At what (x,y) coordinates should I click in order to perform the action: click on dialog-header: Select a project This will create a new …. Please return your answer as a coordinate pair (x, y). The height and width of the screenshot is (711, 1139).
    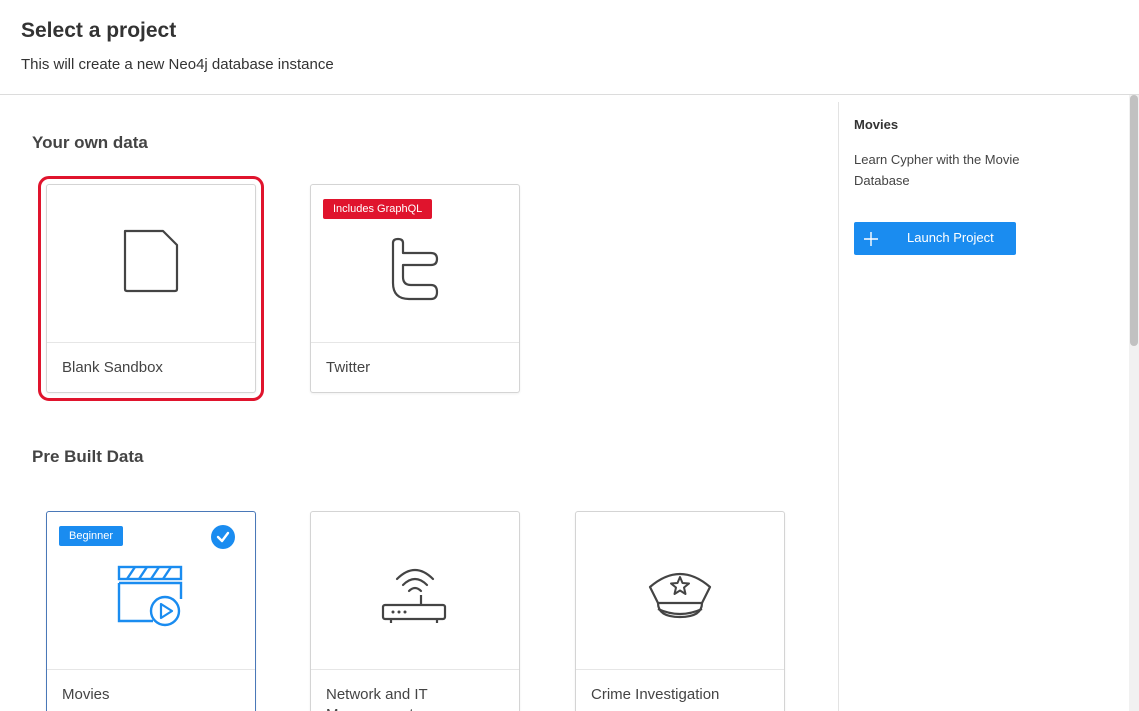
    Looking at the image, I should click on (569, 47).